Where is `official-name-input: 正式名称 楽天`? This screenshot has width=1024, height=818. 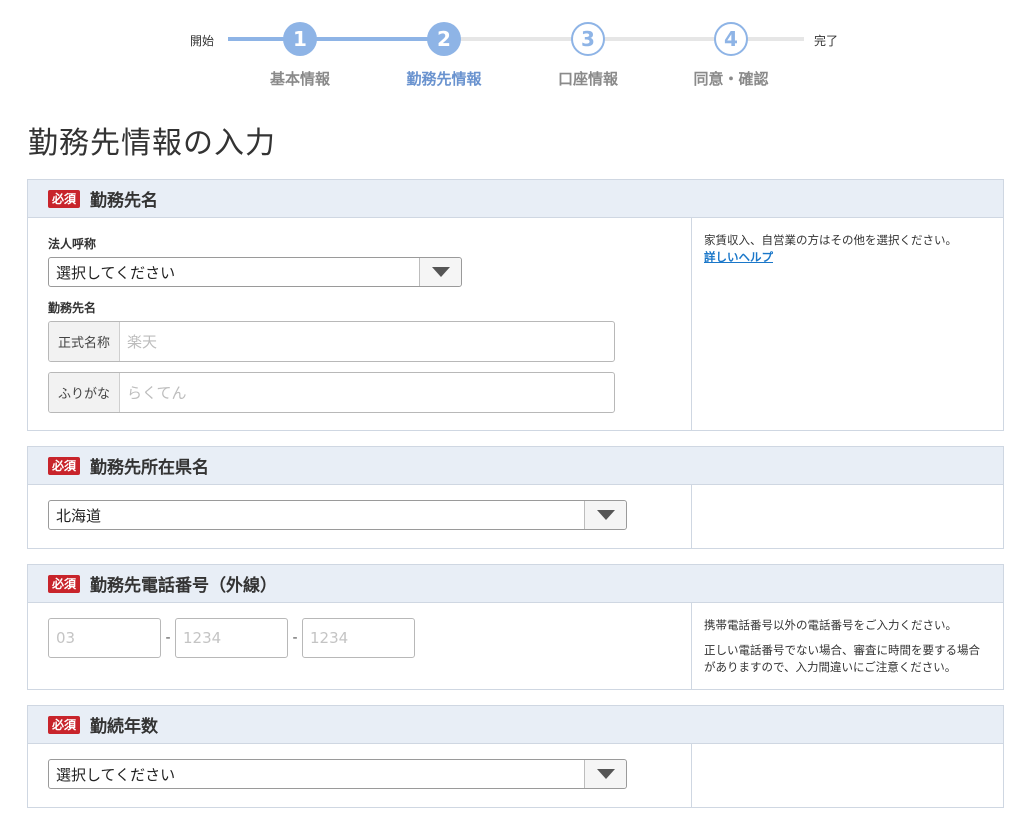 official-name-input: 正式名称 楽天 is located at coordinates (331, 341).